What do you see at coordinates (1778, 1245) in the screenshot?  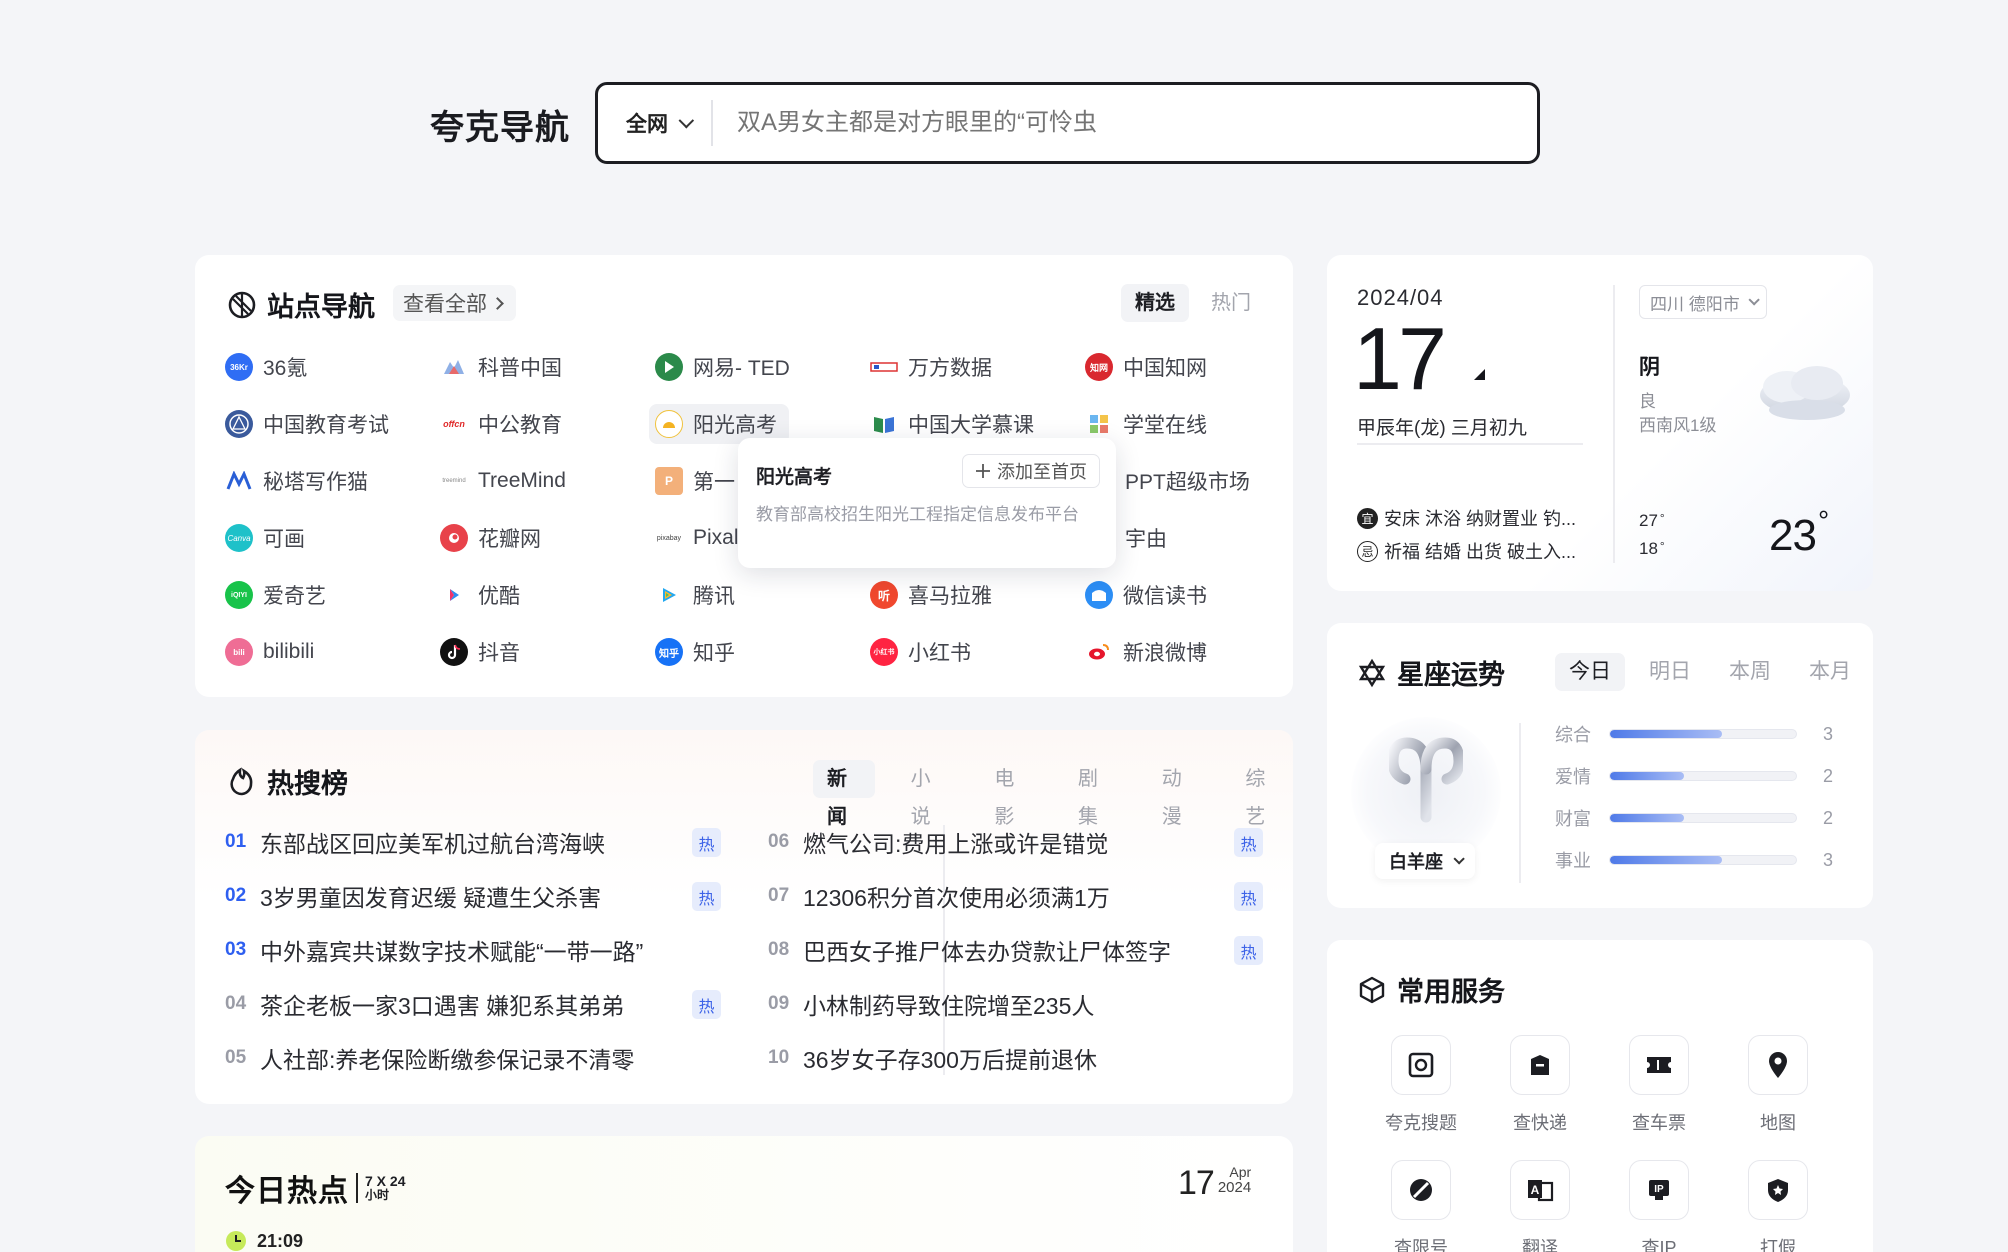 I see `service-label: 打假` at bounding box center [1778, 1245].